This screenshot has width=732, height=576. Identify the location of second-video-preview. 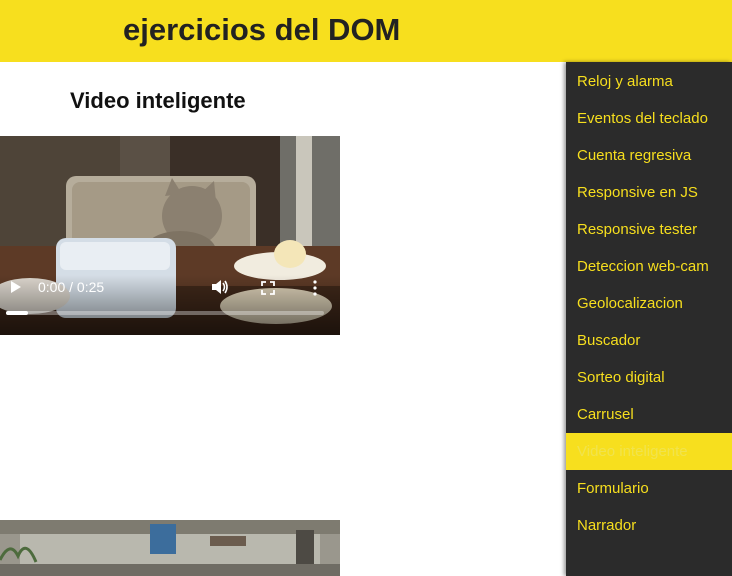
(170, 548).